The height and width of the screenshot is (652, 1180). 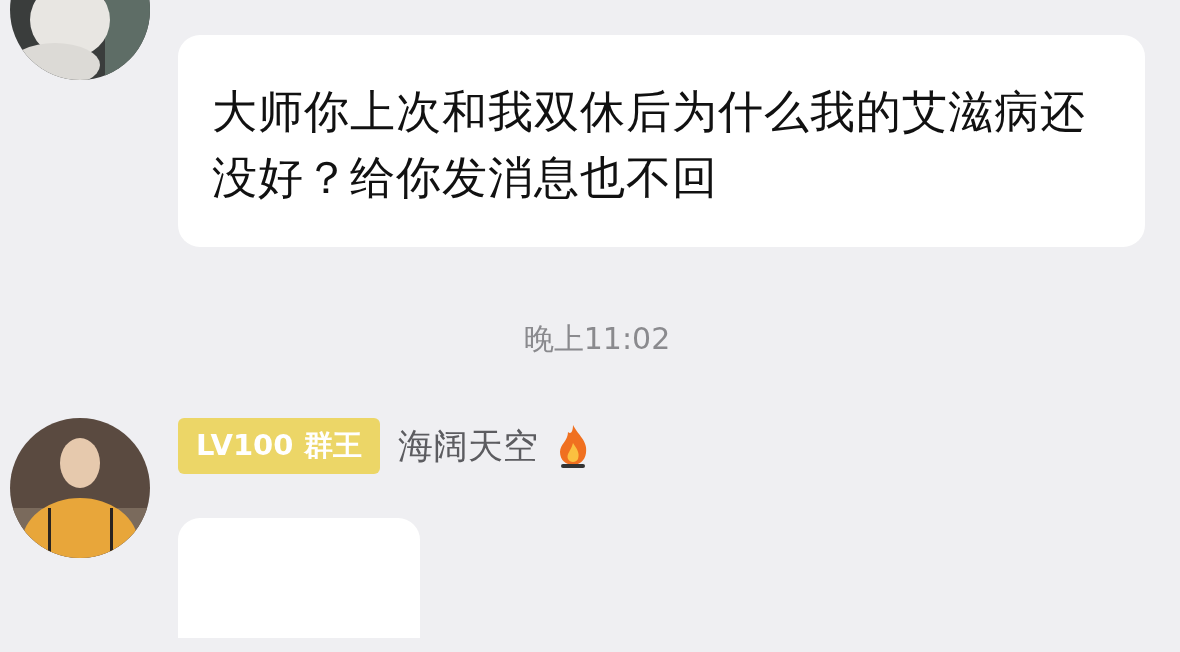 What do you see at coordinates (279, 446) in the screenshot?
I see `level-badge: LV100 群王` at bounding box center [279, 446].